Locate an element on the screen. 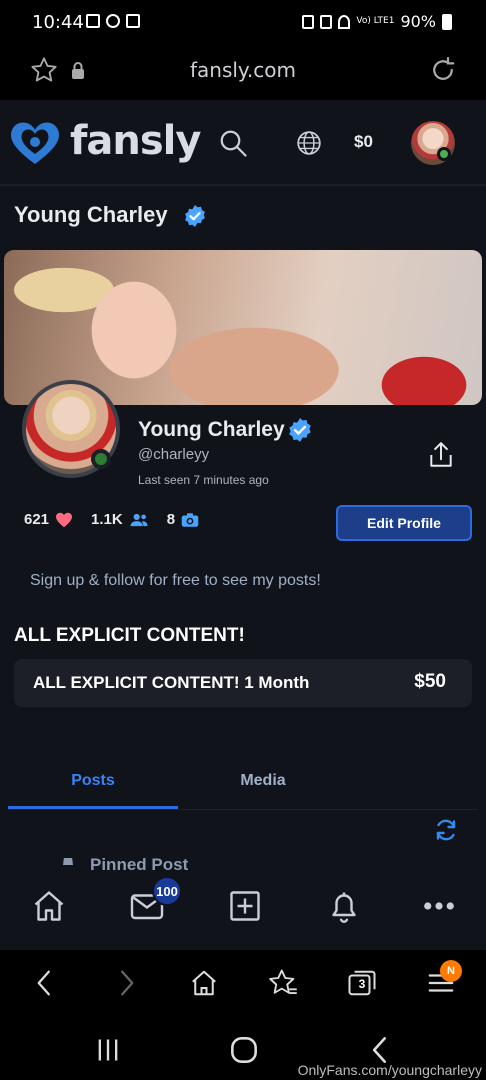 The width and height of the screenshot is (486, 1080). users-icon is located at coordinates (139, 519).